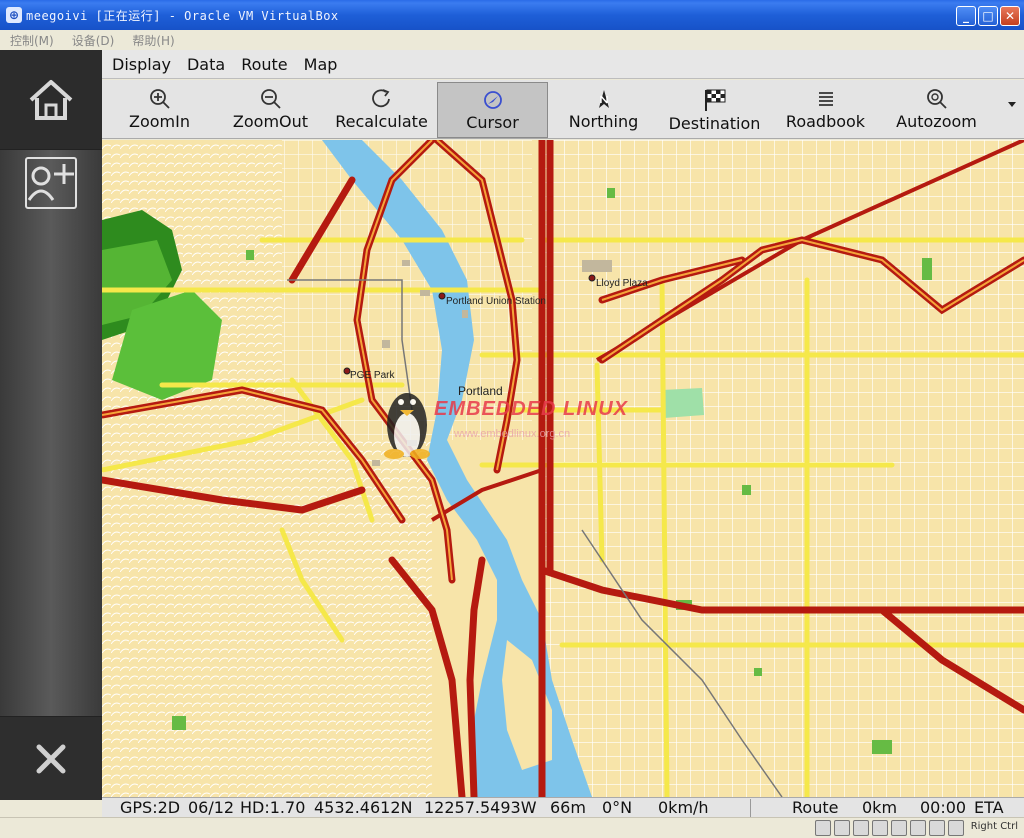 The height and width of the screenshot is (838, 1024). I want to click on recalculate-label: Recalculate, so click(381, 121).